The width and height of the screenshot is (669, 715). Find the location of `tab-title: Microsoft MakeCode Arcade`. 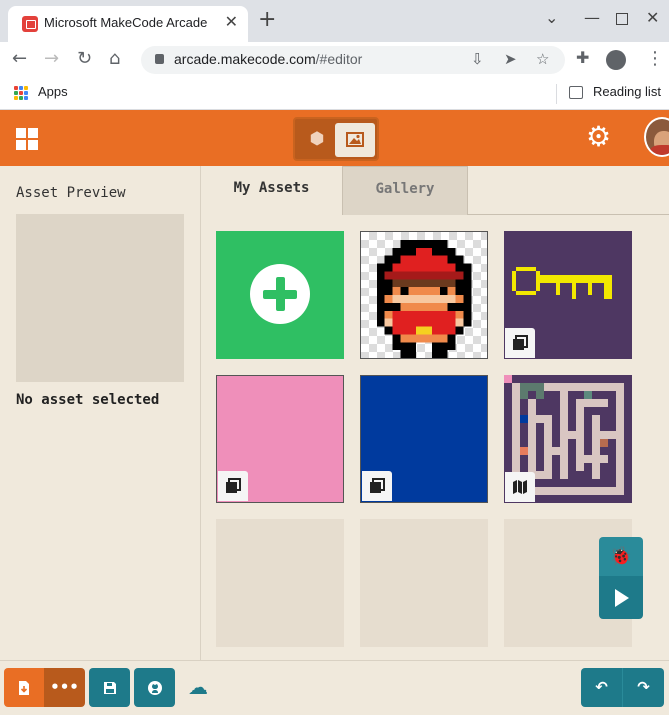

tab-title: Microsoft MakeCode Arcade is located at coordinates (126, 22).